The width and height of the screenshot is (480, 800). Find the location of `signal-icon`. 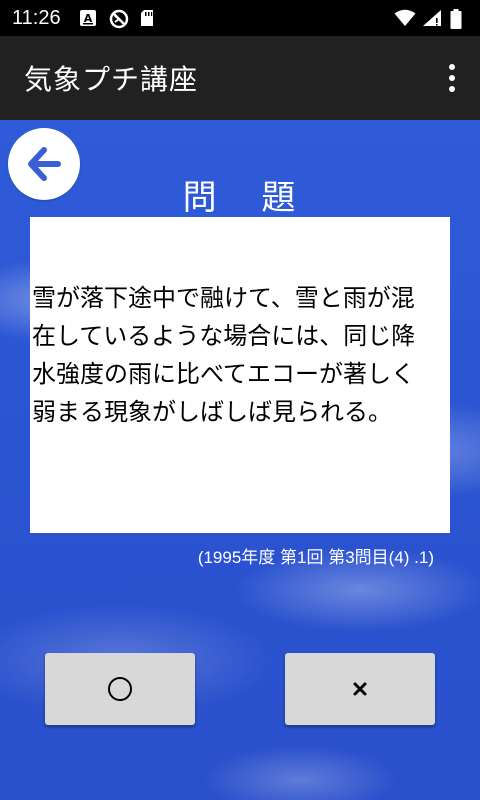

signal-icon is located at coordinates (431, 18).